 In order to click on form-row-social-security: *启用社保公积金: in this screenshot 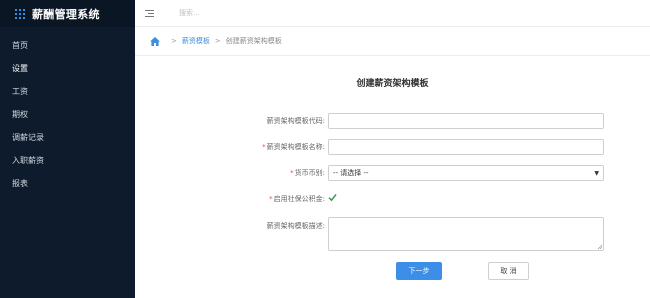, I will do `click(392, 199)`.